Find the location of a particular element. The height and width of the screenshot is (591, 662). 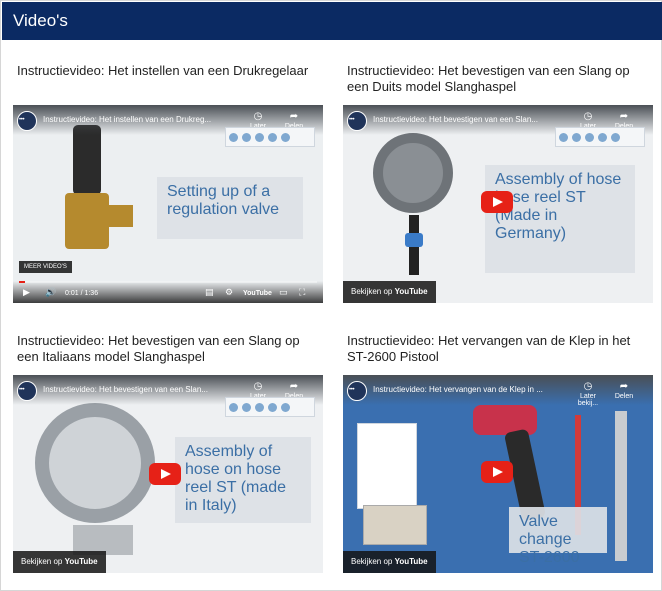

valve-body-image is located at coordinates (87, 221).